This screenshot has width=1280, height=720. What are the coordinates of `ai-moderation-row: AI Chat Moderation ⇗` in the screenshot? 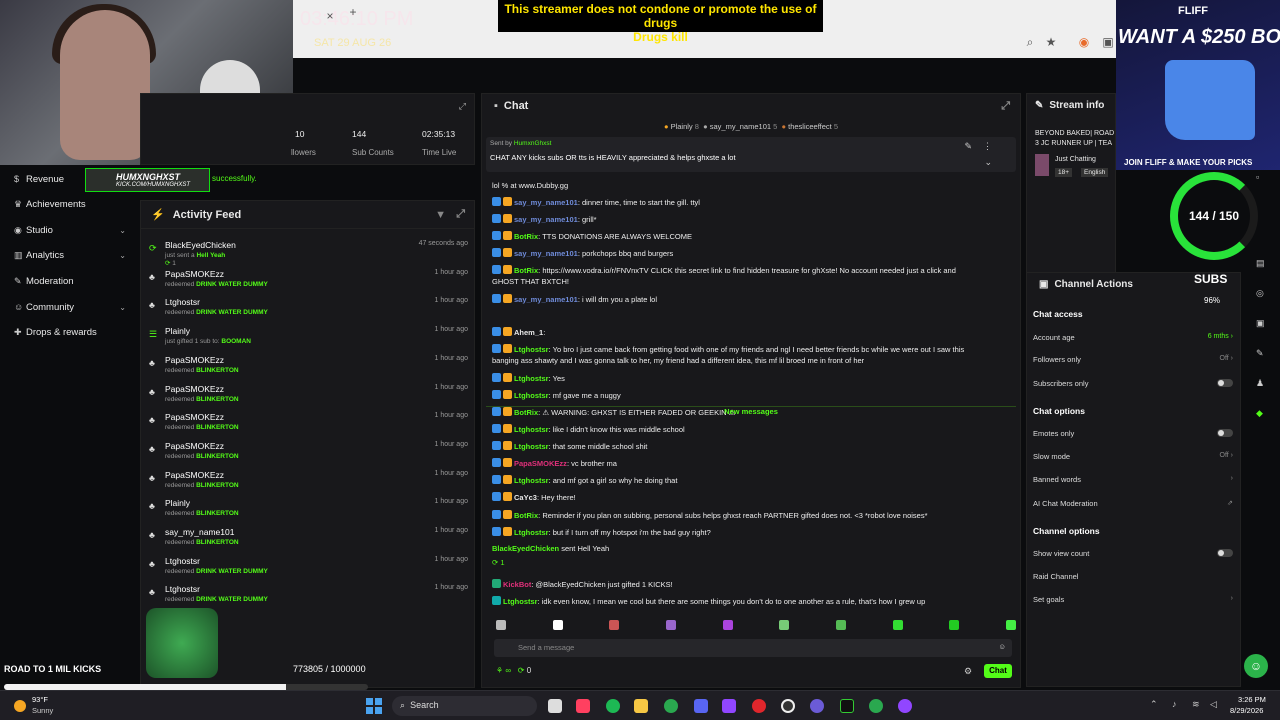 It's located at (1133, 503).